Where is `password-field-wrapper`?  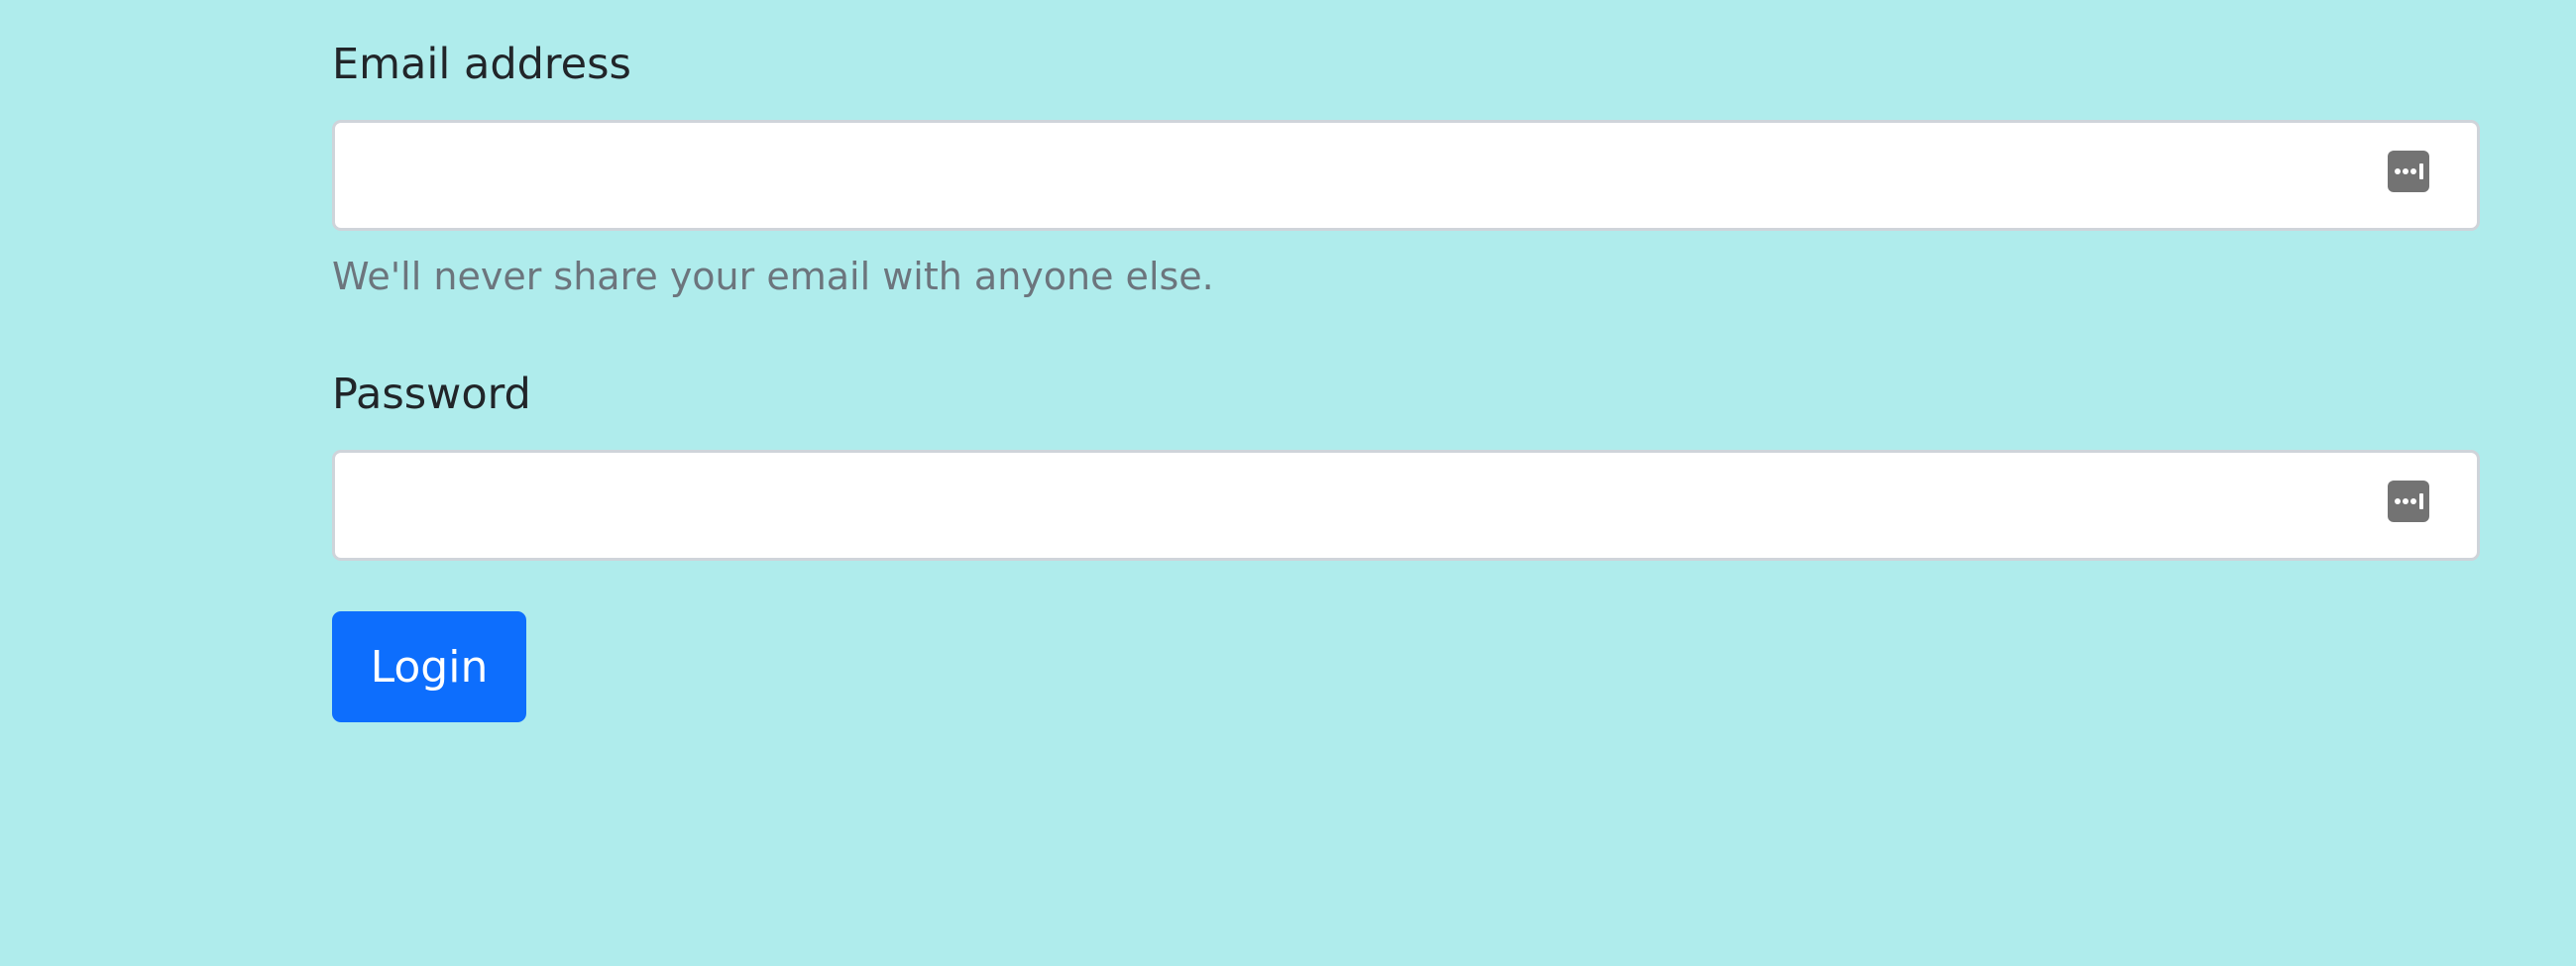 password-field-wrapper is located at coordinates (1406, 505).